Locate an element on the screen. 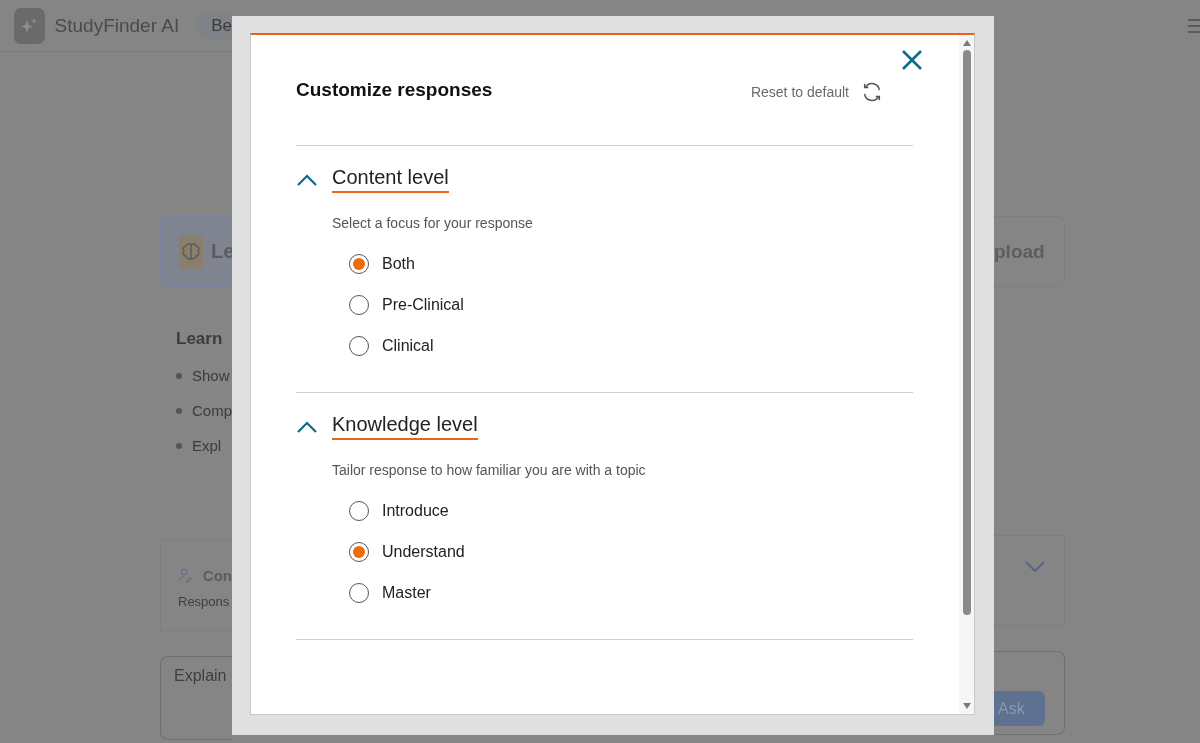  radio-option: Master is located at coordinates (631, 592).